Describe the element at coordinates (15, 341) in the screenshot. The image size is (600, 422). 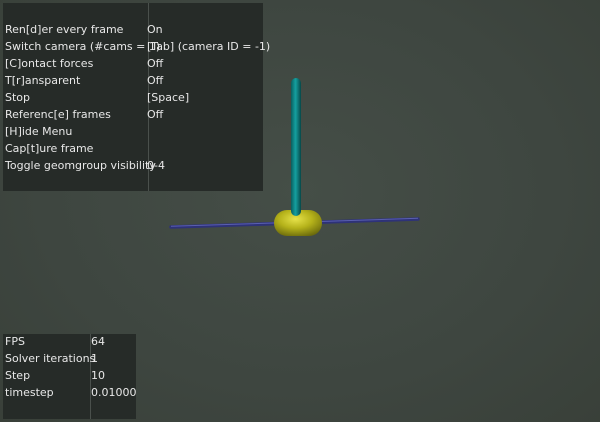
I see `info-item-label: FPS` at that location.